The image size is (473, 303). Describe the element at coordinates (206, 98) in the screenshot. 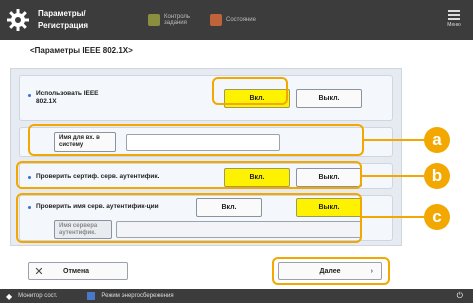

I see `use-ieee-row: Использовать IEEE 802.1X Вкл. Выкл.` at that location.